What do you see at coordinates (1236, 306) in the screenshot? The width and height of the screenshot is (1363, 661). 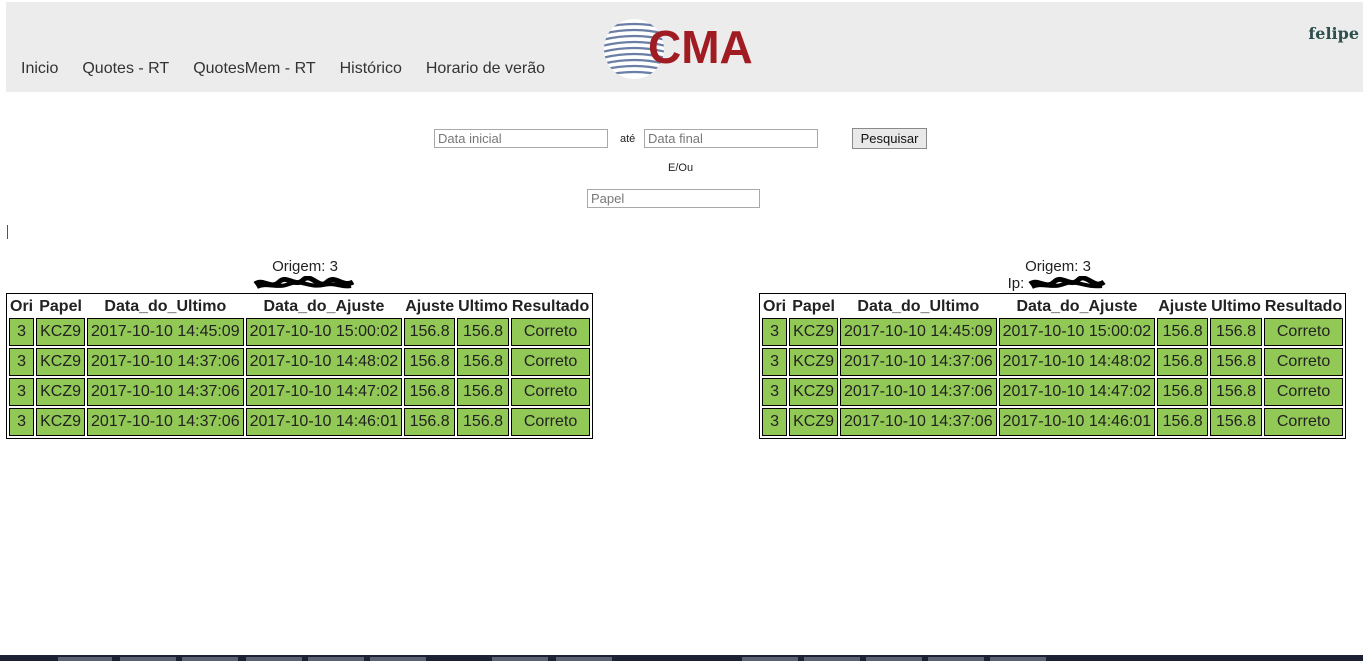 I see `col-ultimo: Ultimo` at bounding box center [1236, 306].